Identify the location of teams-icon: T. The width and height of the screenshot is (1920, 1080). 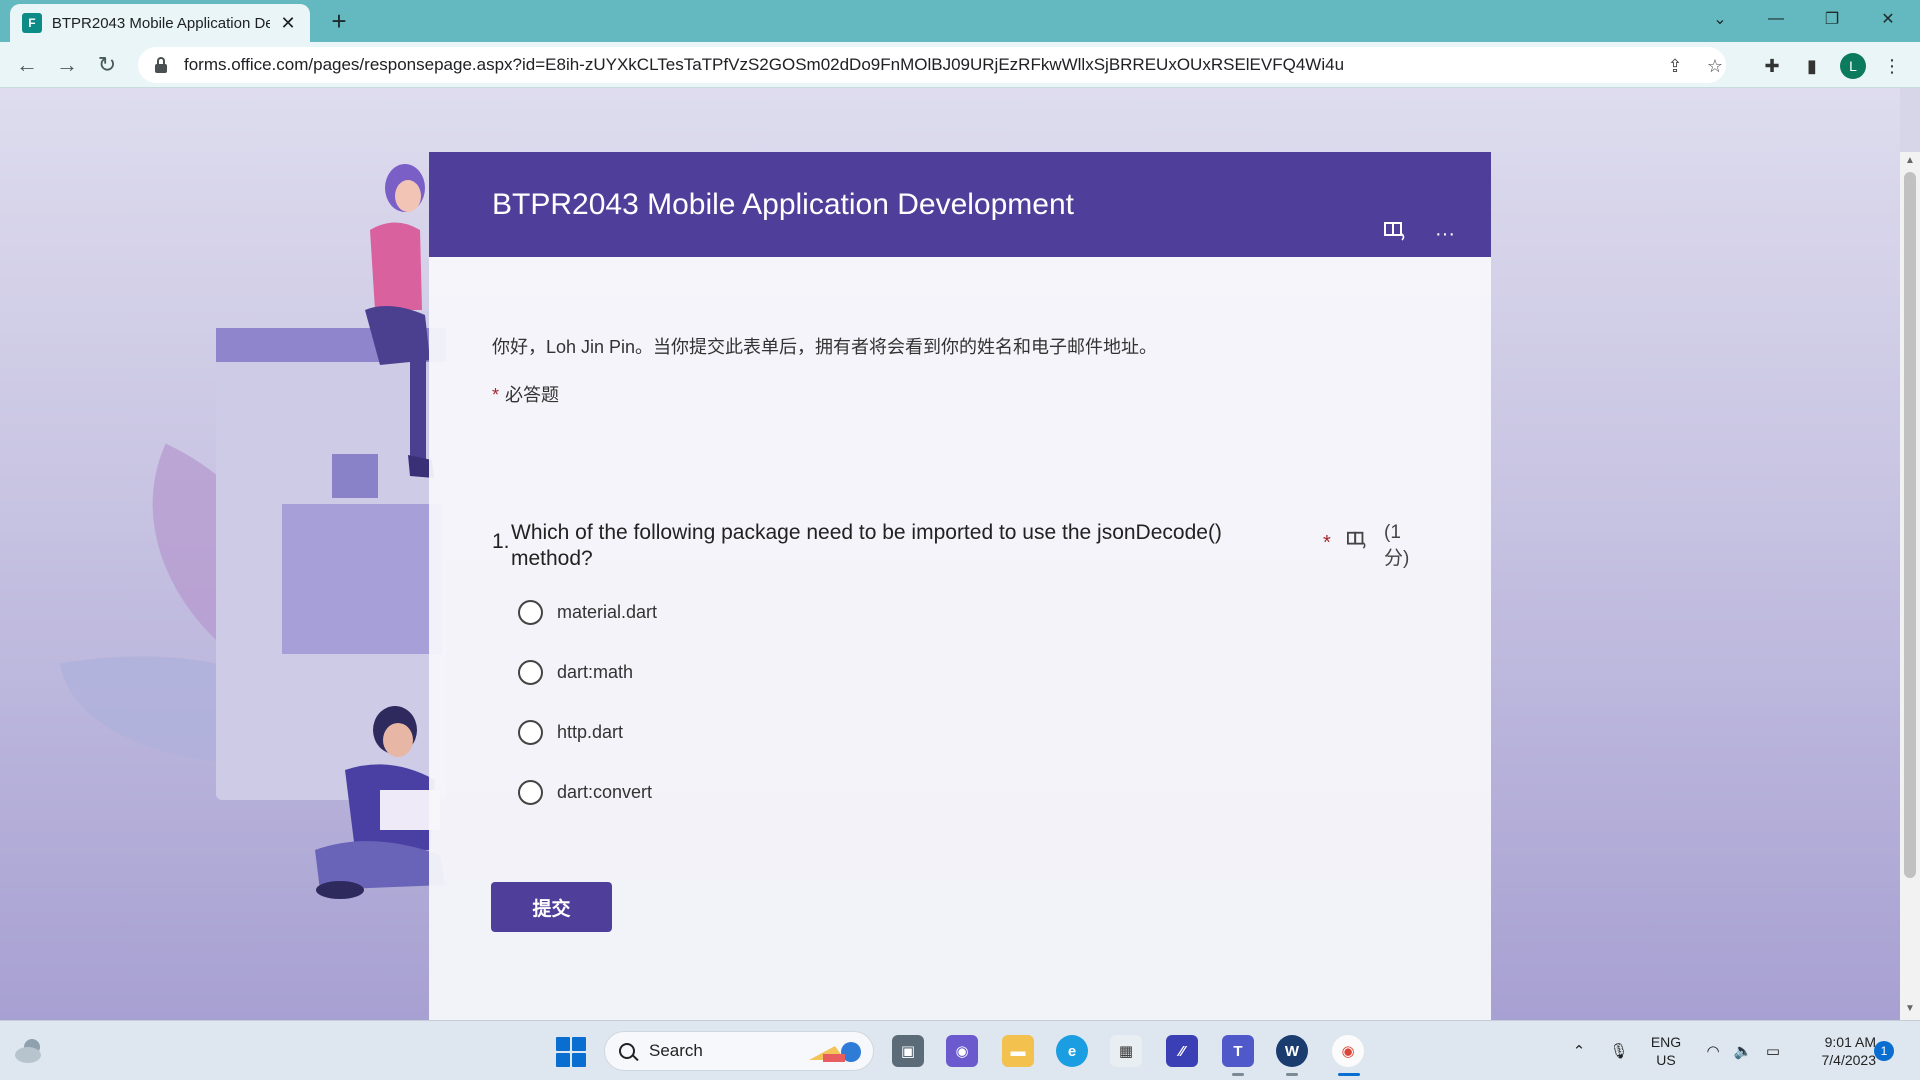
(1238, 1051).